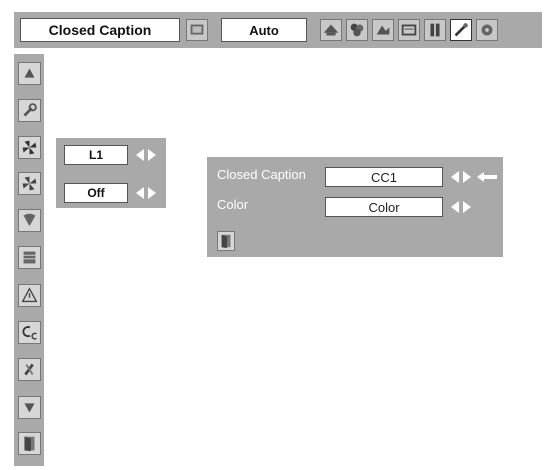 This screenshot has height=470, width=545. Describe the element at coordinates (29, 369) in the screenshot. I see `security-icon` at that location.